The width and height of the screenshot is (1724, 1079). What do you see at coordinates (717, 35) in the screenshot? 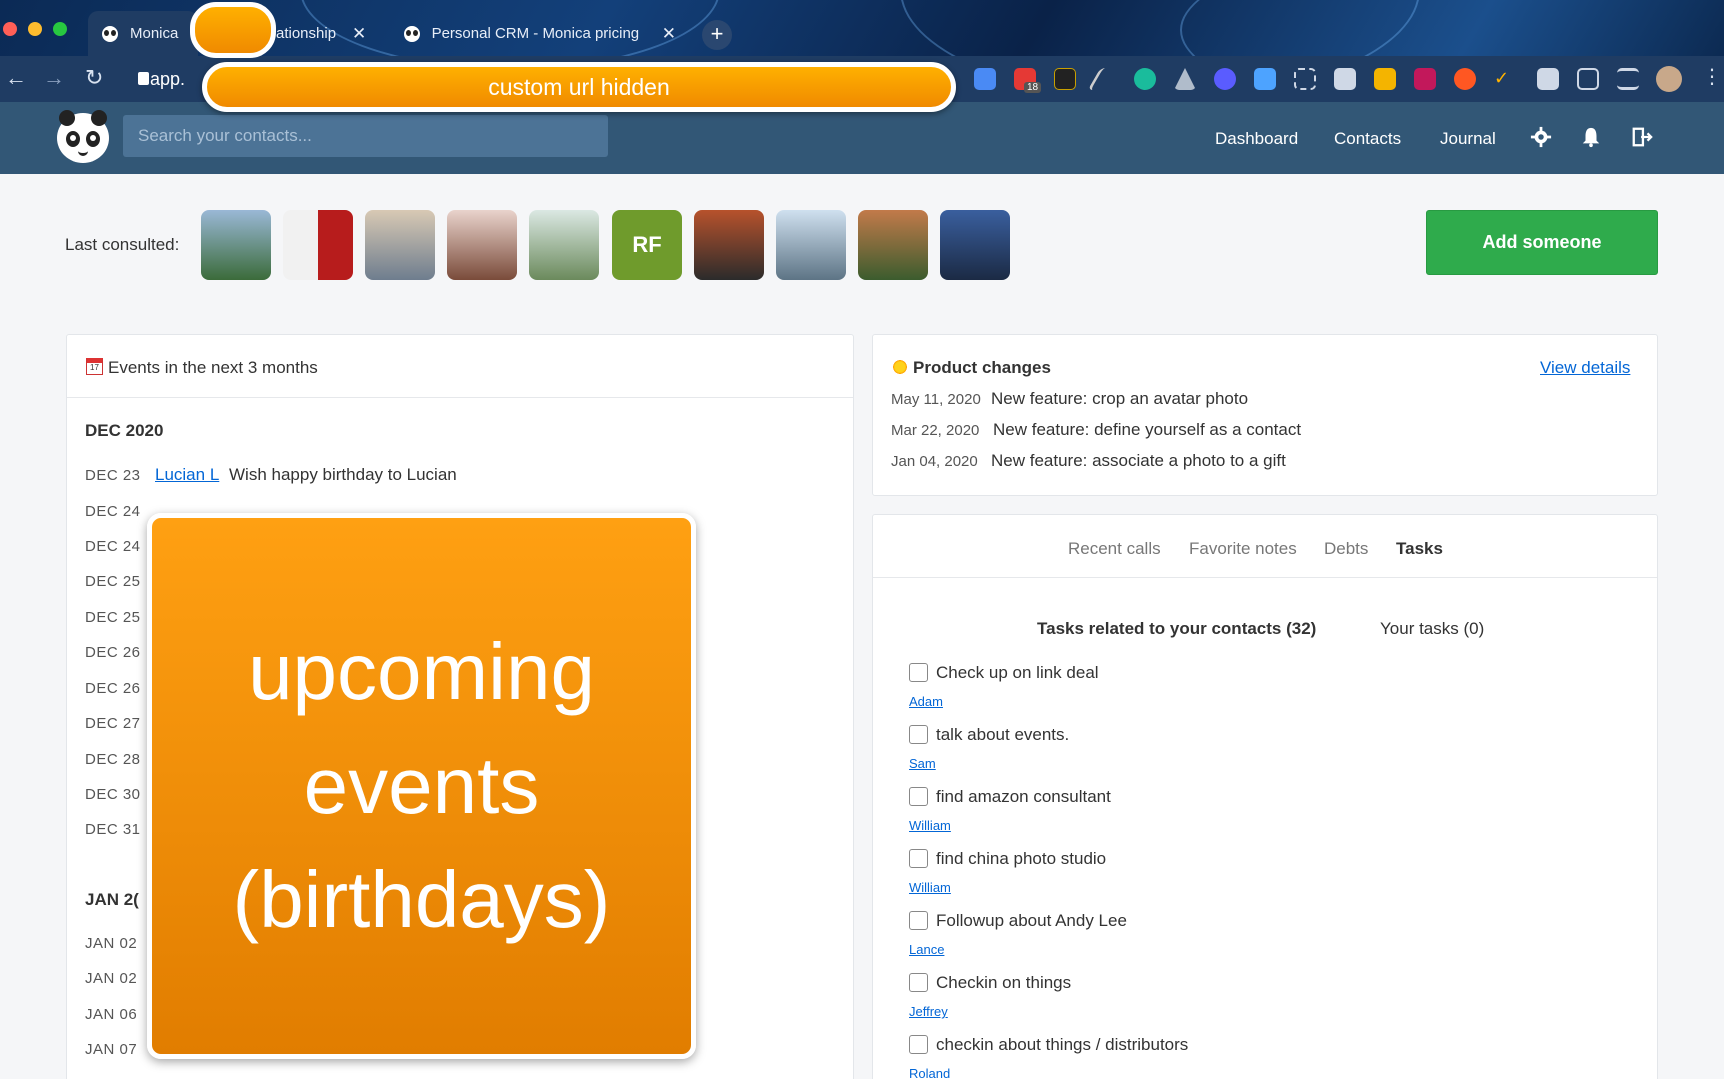
I see `new-tab-button: +` at bounding box center [717, 35].